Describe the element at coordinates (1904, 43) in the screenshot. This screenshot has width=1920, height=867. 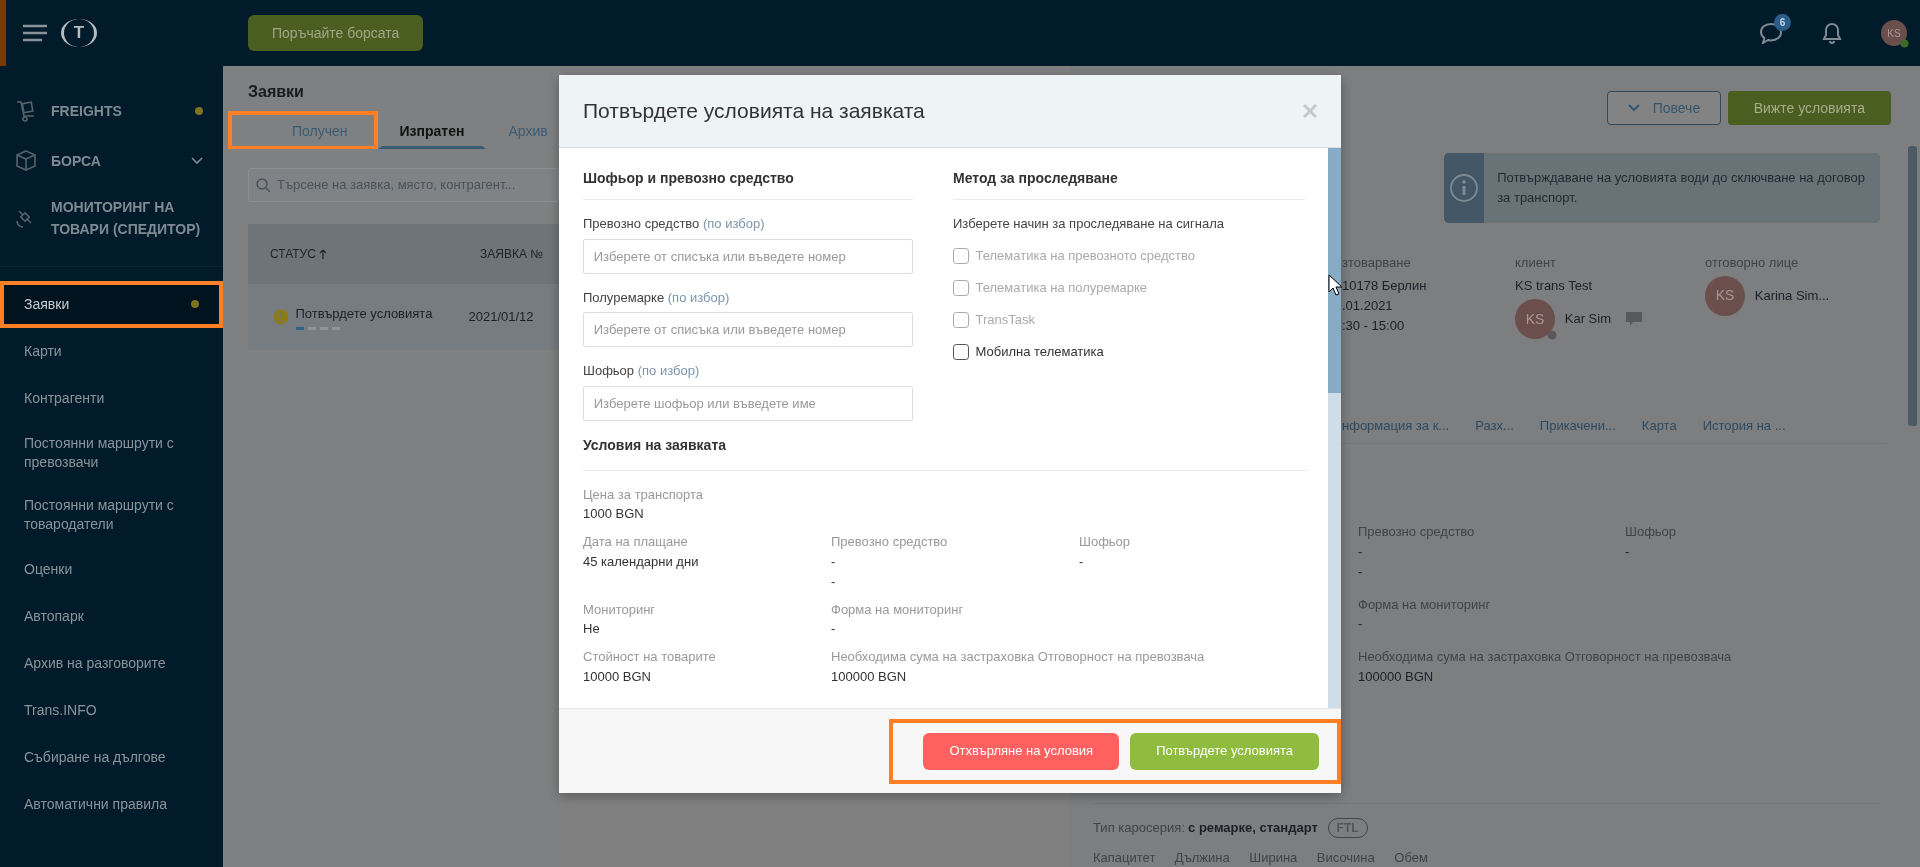
I see `status-dot` at that location.